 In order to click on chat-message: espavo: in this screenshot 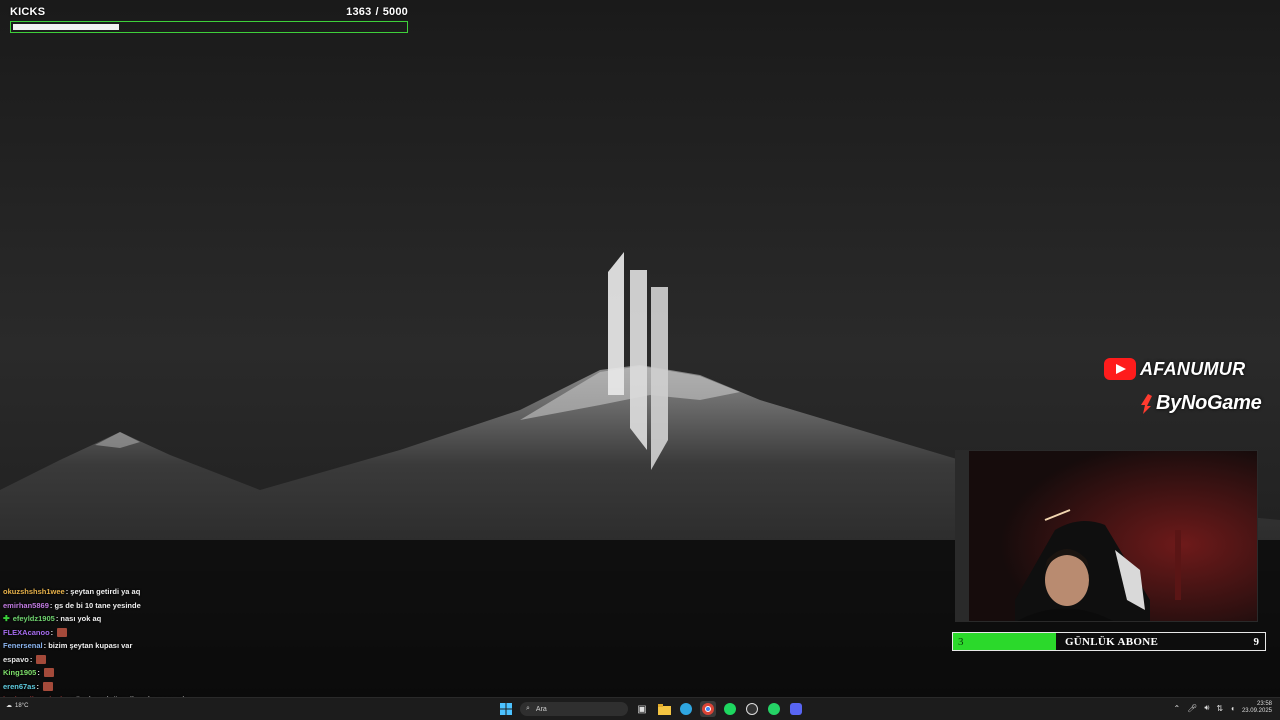, I will do `click(153, 660)`.